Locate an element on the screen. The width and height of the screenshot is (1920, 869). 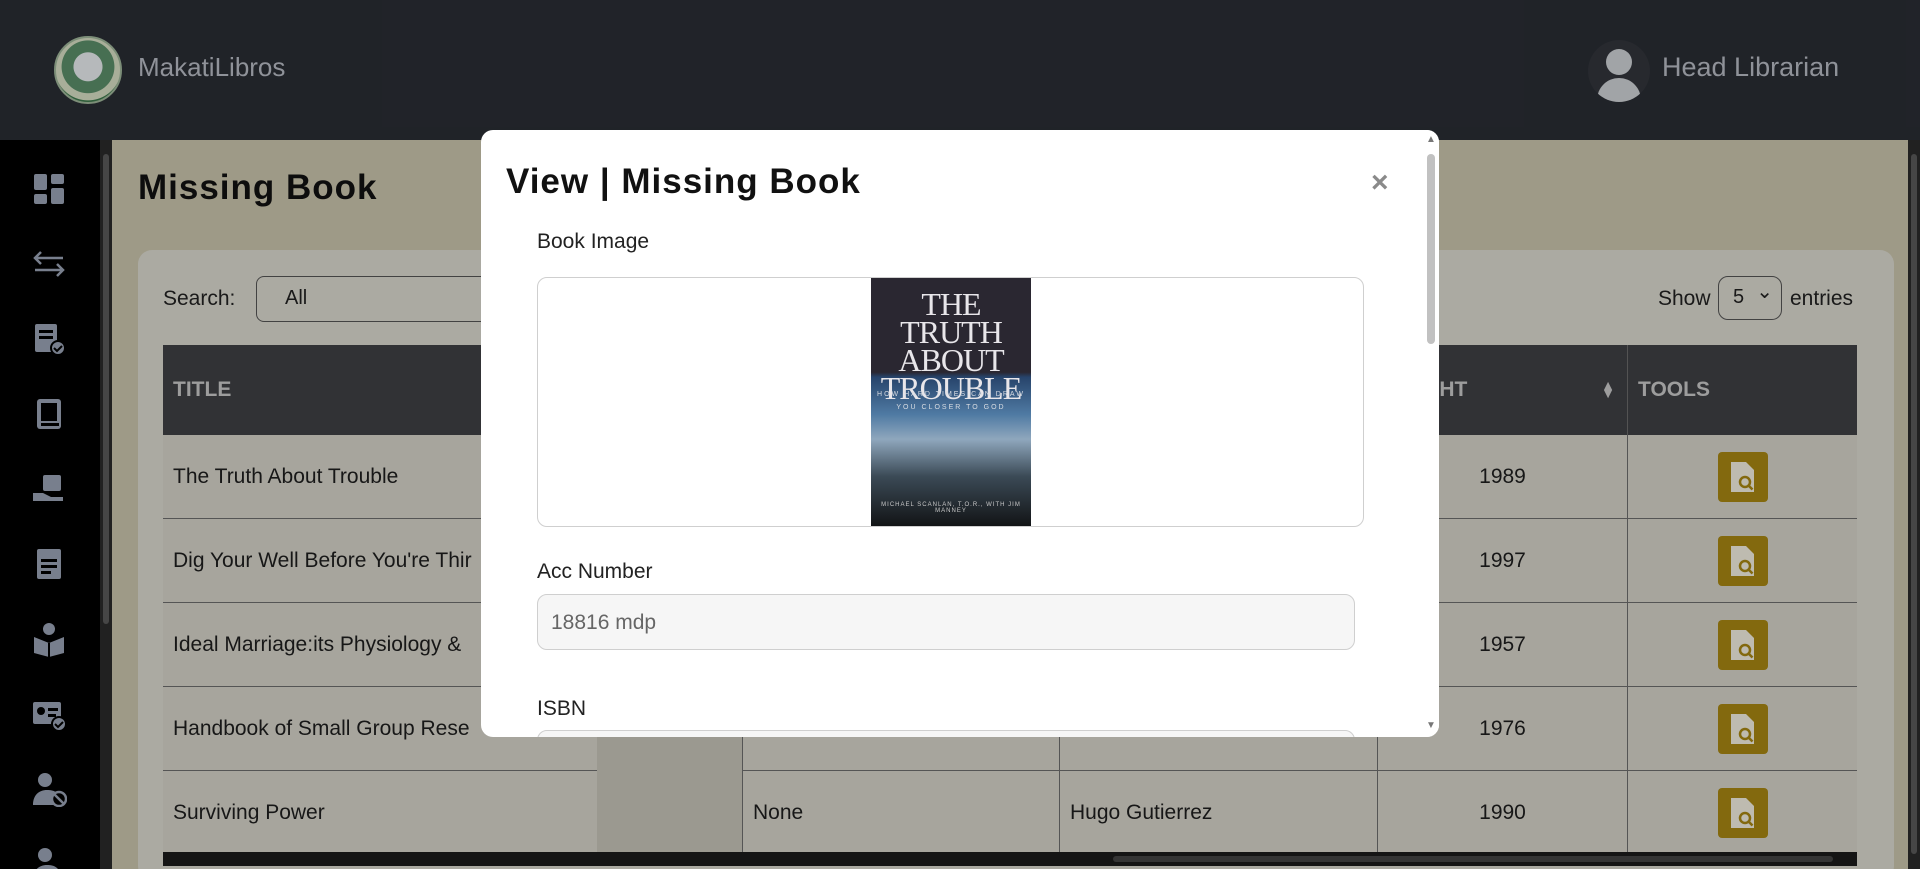
book-image-label: Book Image is located at coordinates (593, 241).